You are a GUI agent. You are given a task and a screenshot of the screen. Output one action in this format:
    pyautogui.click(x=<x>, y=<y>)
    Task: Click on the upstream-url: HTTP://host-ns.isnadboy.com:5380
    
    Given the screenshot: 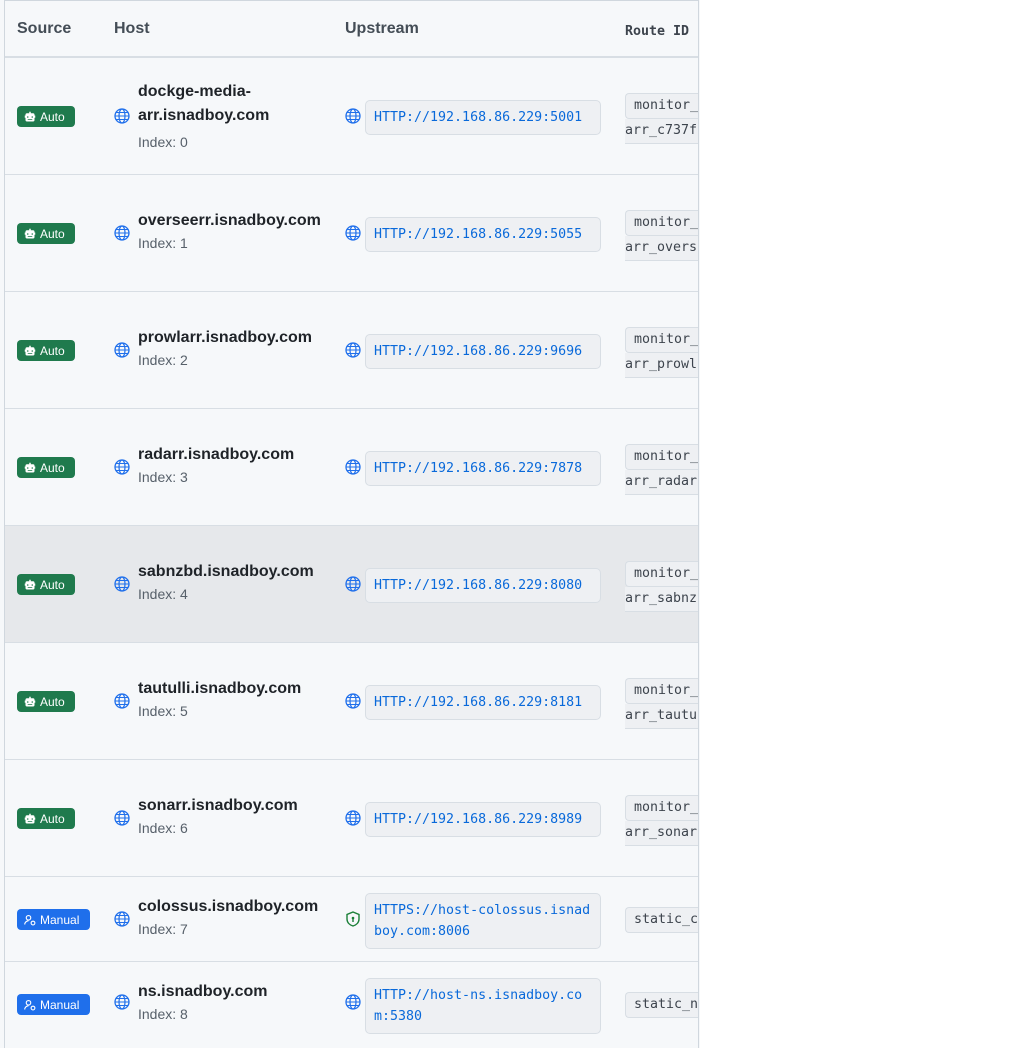 What is the action you would take?
    pyautogui.click(x=483, y=1006)
    